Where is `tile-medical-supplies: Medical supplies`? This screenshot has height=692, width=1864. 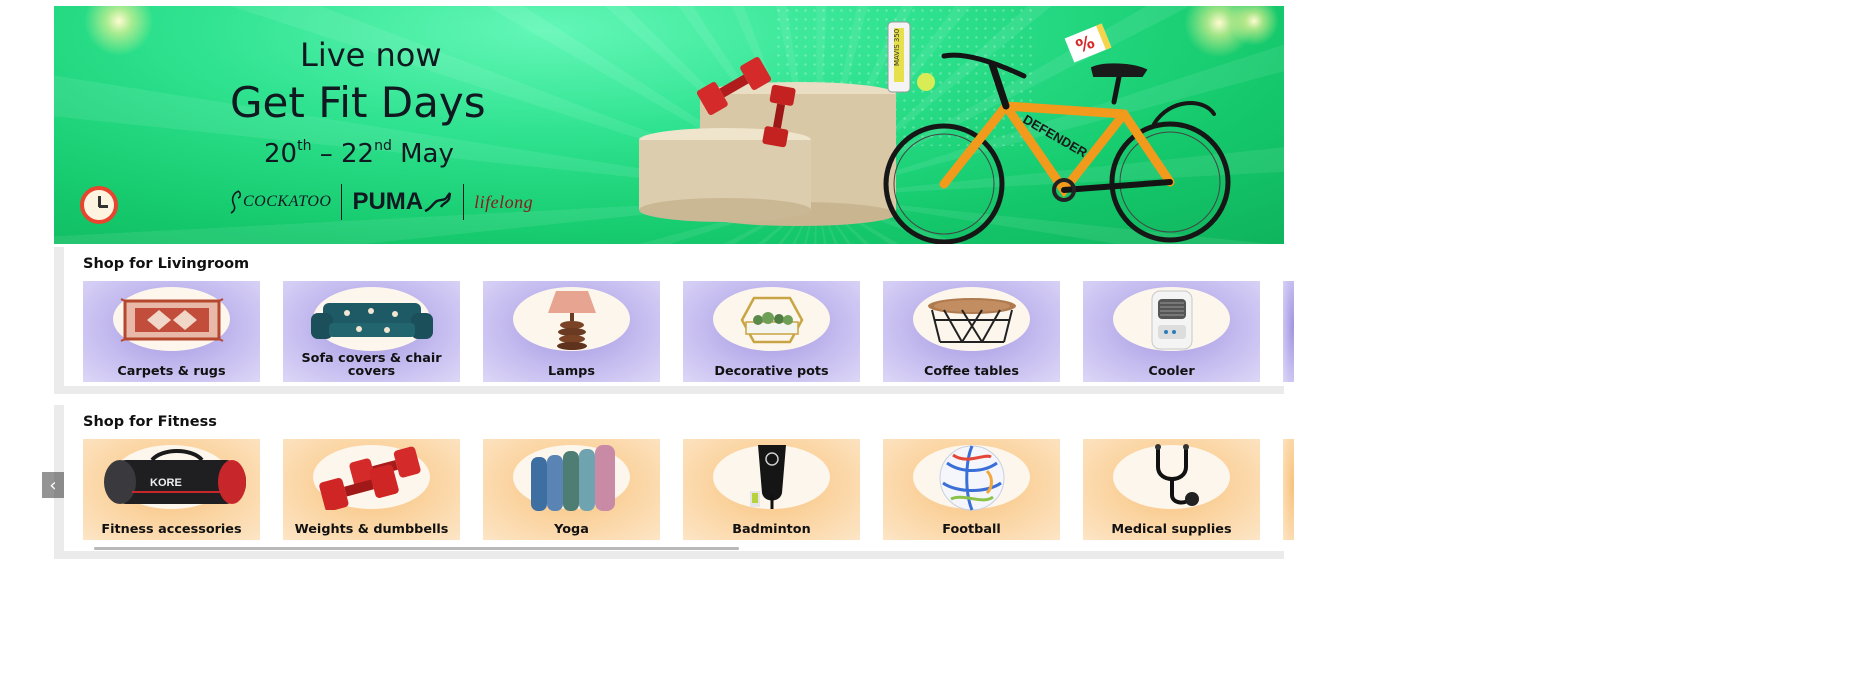
tile-medical-supplies: Medical supplies is located at coordinates (1171, 489).